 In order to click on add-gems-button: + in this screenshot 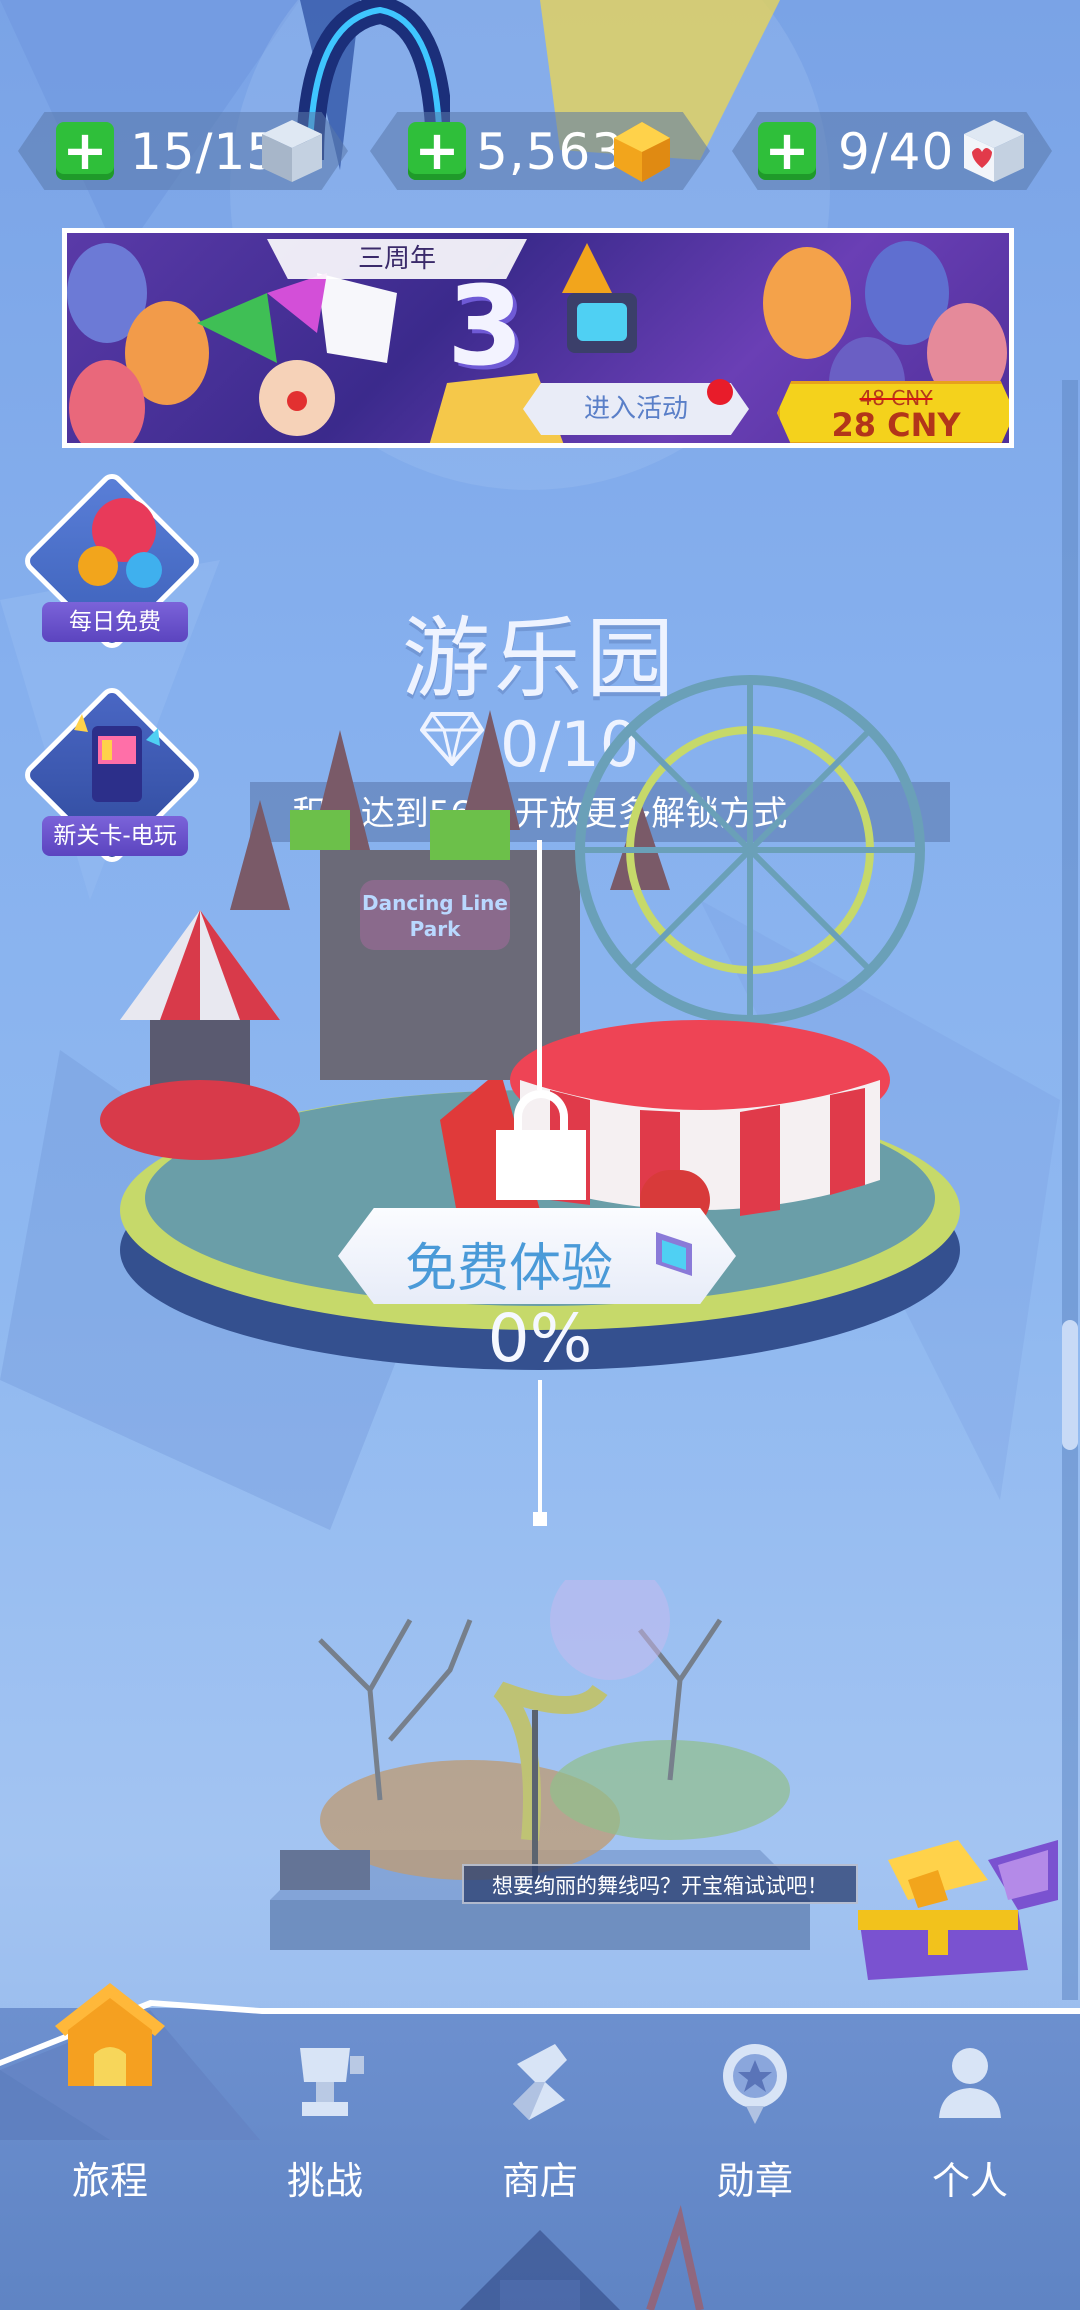, I will do `click(437, 151)`.